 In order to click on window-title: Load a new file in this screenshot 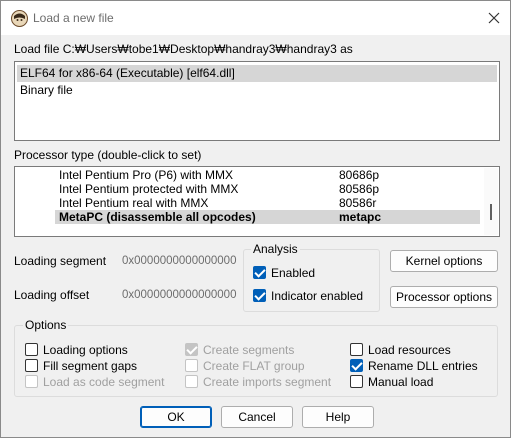, I will do `click(73, 18)`.